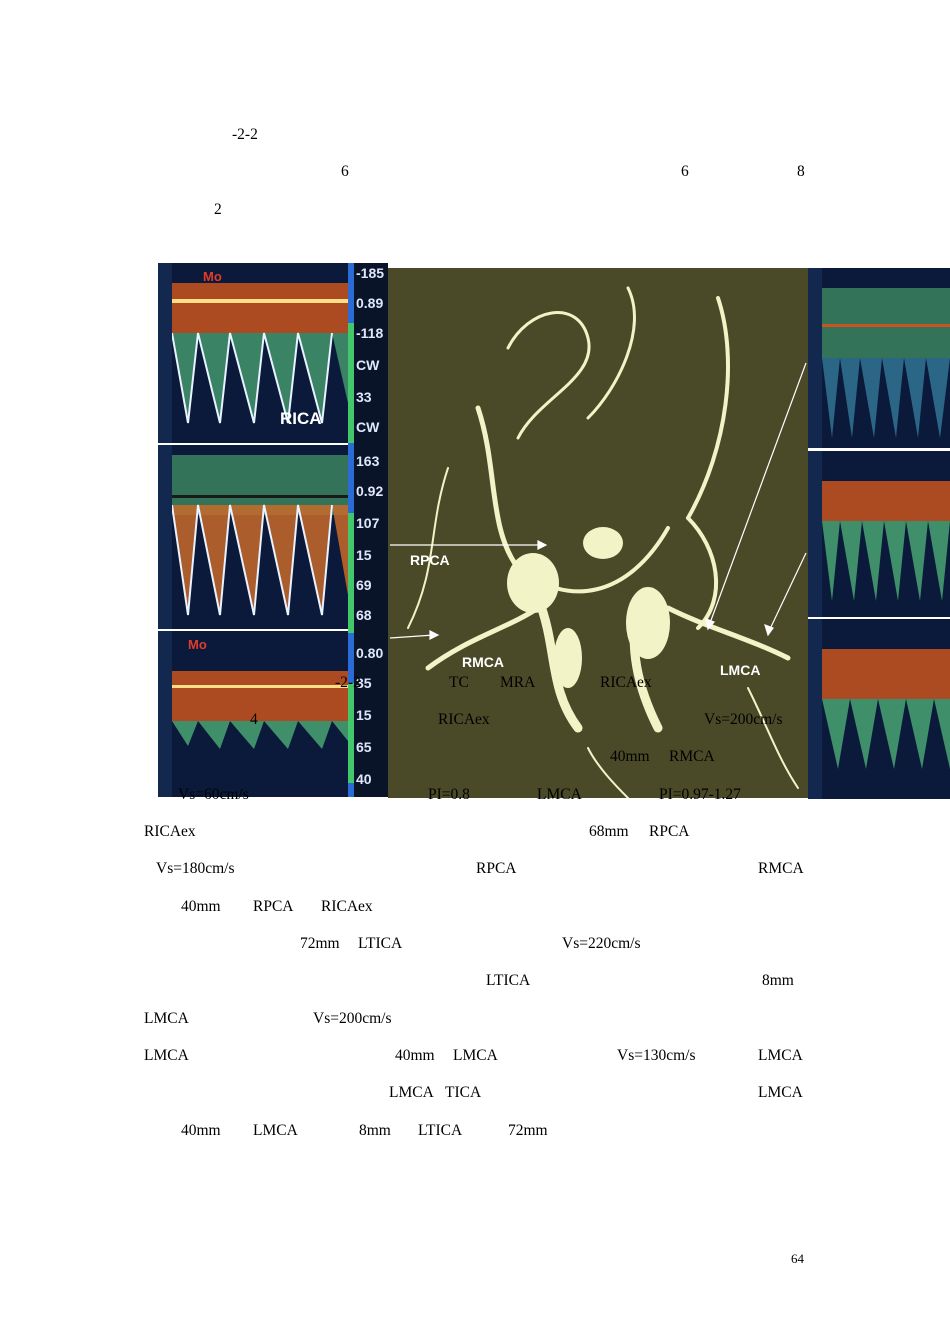 The height and width of the screenshot is (1344, 950). What do you see at coordinates (430, 560) in the screenshot?
I see `mra-label-rpca: RPCA` at bounding box center [430, 560].